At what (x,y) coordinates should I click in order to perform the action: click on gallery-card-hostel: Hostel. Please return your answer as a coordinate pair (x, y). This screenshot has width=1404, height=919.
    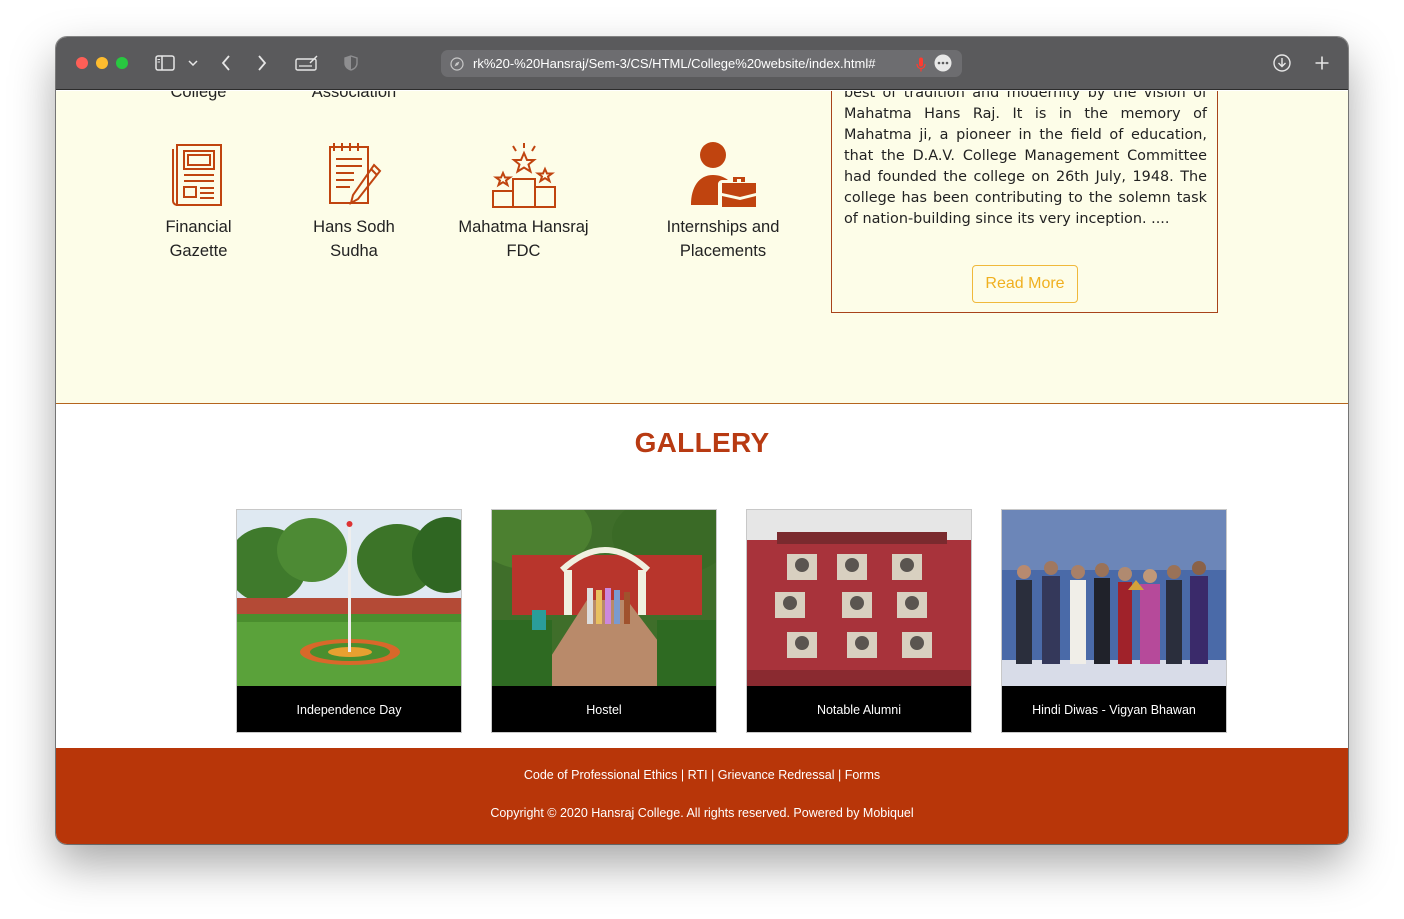
    Looking at the image, I should click on (604, 621).